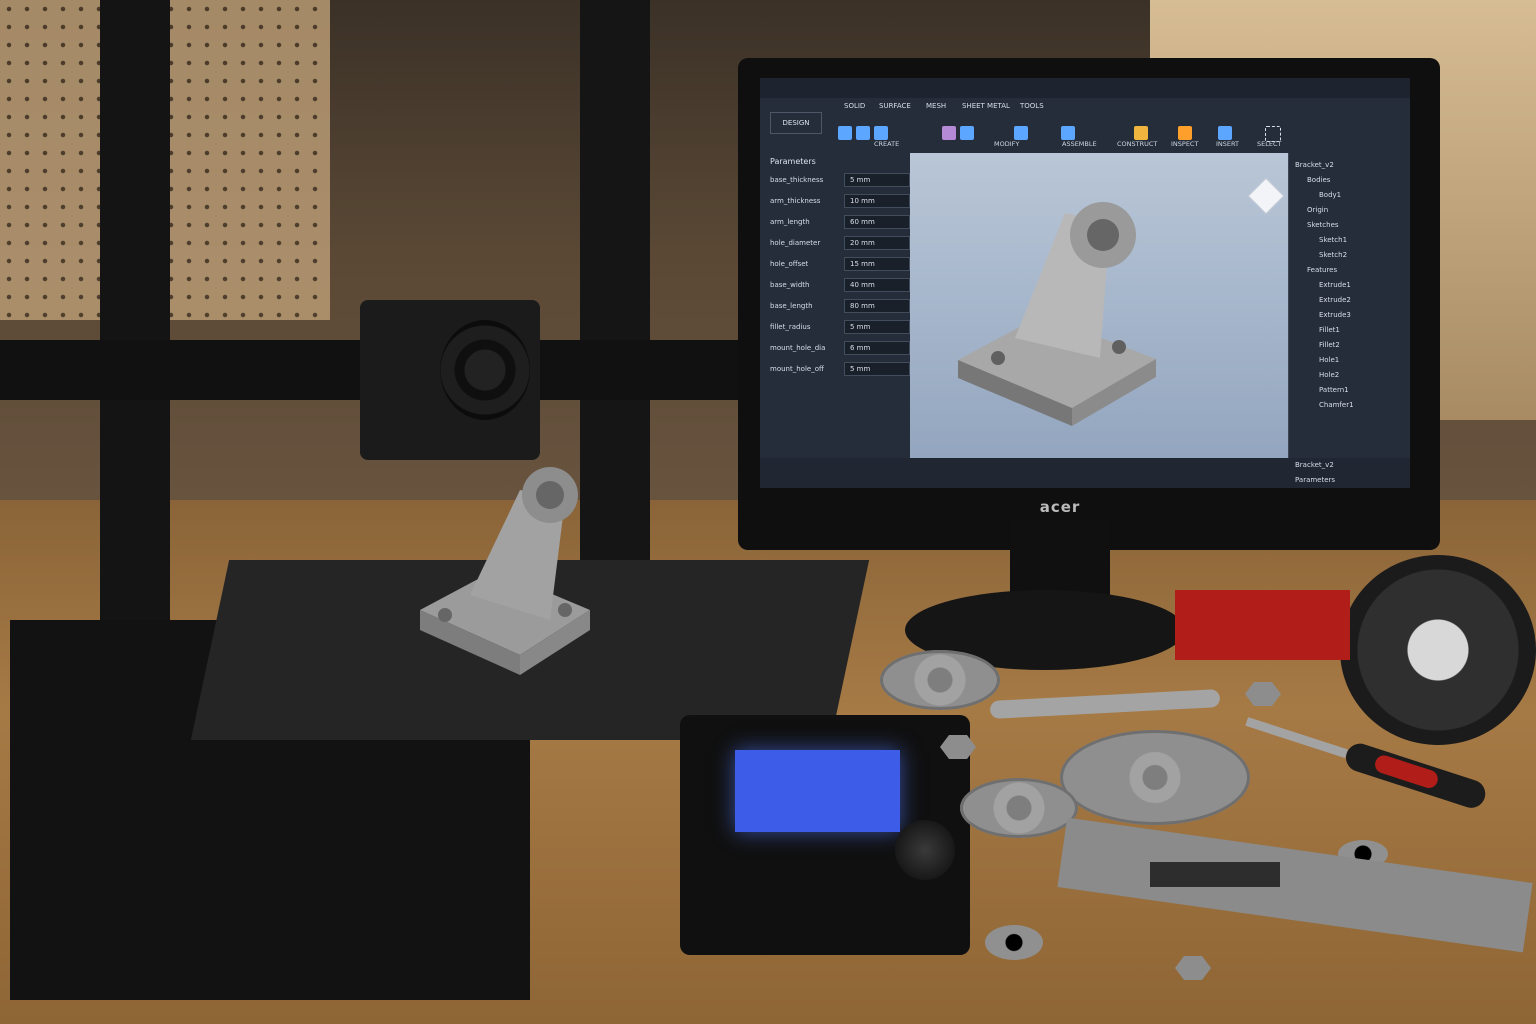 The height and width of the screenshot is (1024, 1536). Describe the element at coordinates (940, 680) in the screenshot. I see `flat-part` at that location.